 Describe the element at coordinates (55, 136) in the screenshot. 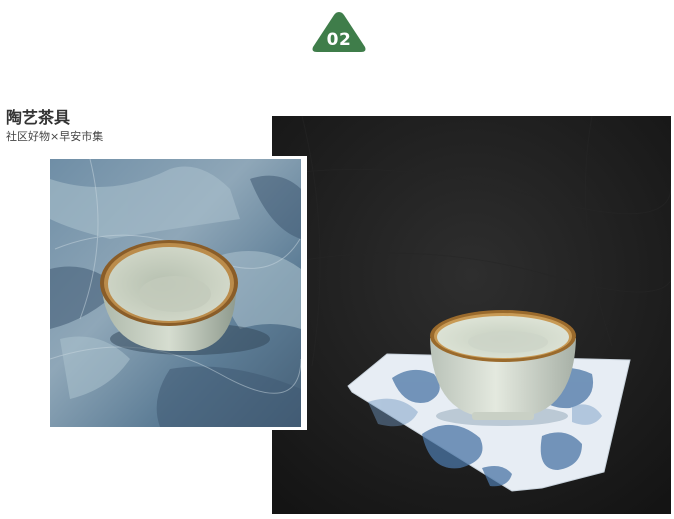

I see `page-subtitle: 社区好物×早安市集` at that location.